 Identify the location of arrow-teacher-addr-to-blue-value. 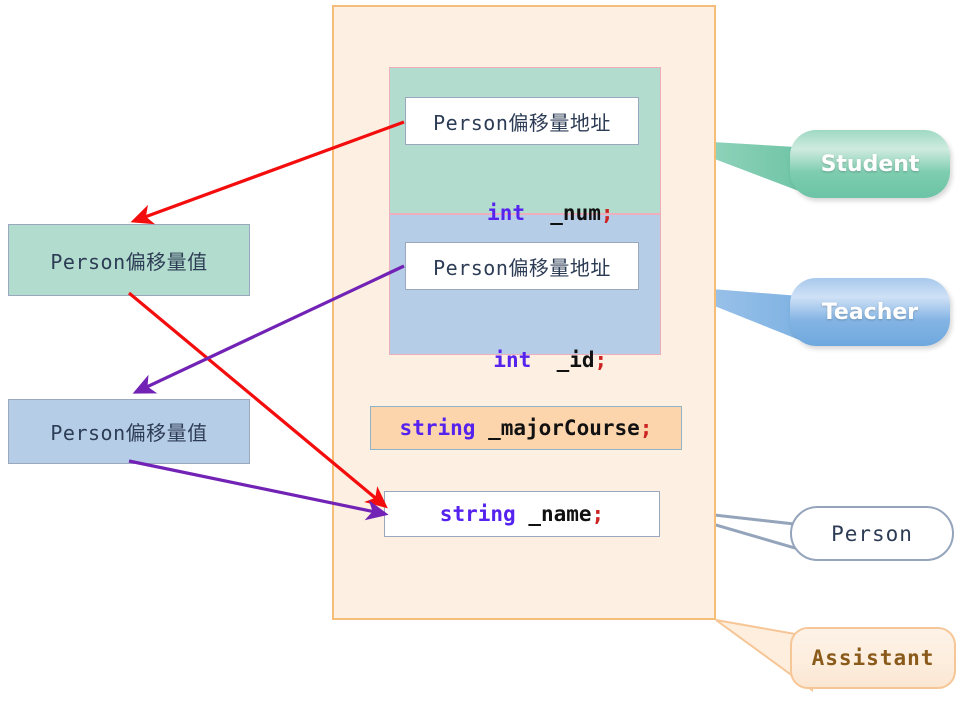
(268, 329).